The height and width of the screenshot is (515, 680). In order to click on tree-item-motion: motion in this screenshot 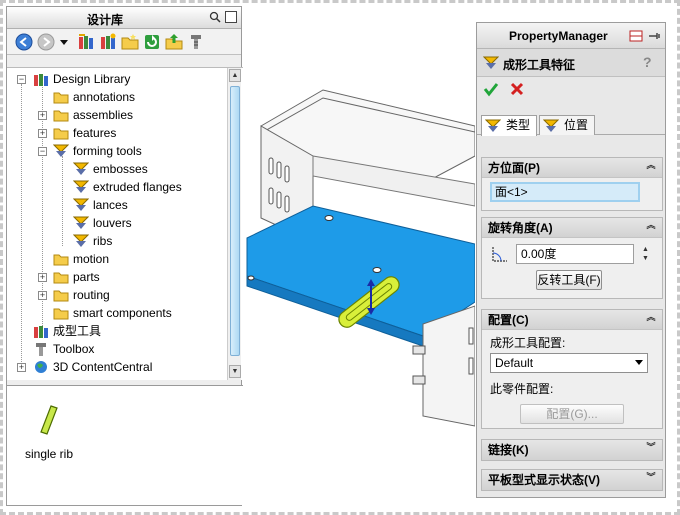, I will do `click(117, 259)`.